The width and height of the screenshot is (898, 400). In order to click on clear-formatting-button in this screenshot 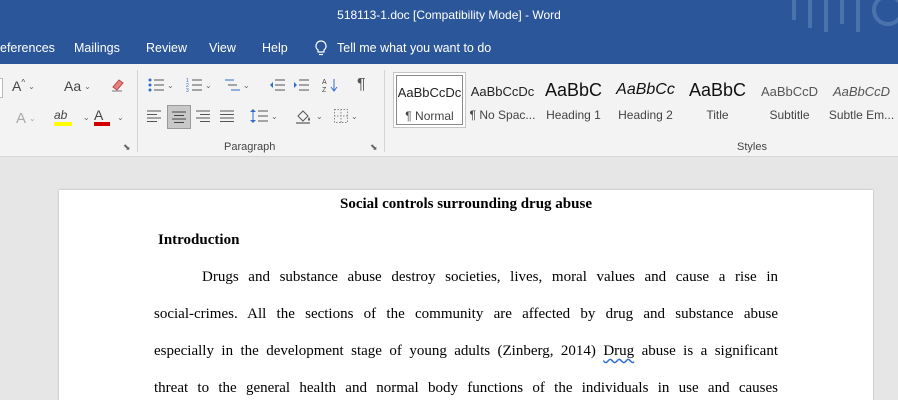, I will do `click(118, 85)`.